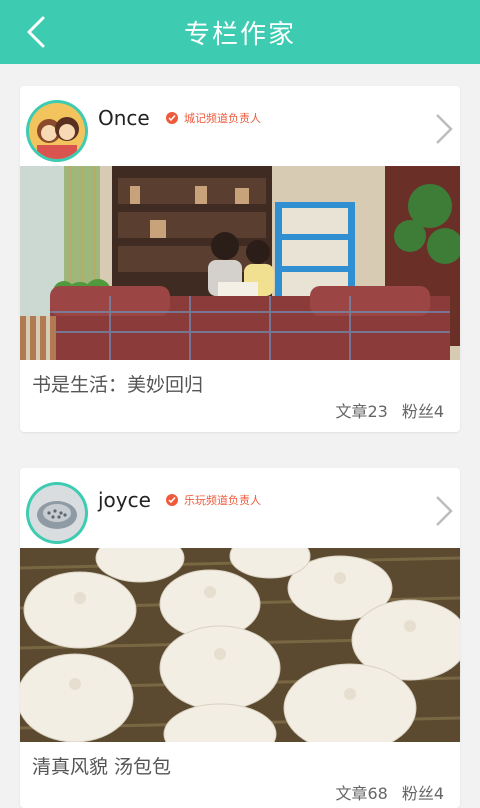  What do you see at coordinates (389, 792) in the screenshot?
I see `author-stats: 文章68 粉丝4` at bounding box center [389, 792].